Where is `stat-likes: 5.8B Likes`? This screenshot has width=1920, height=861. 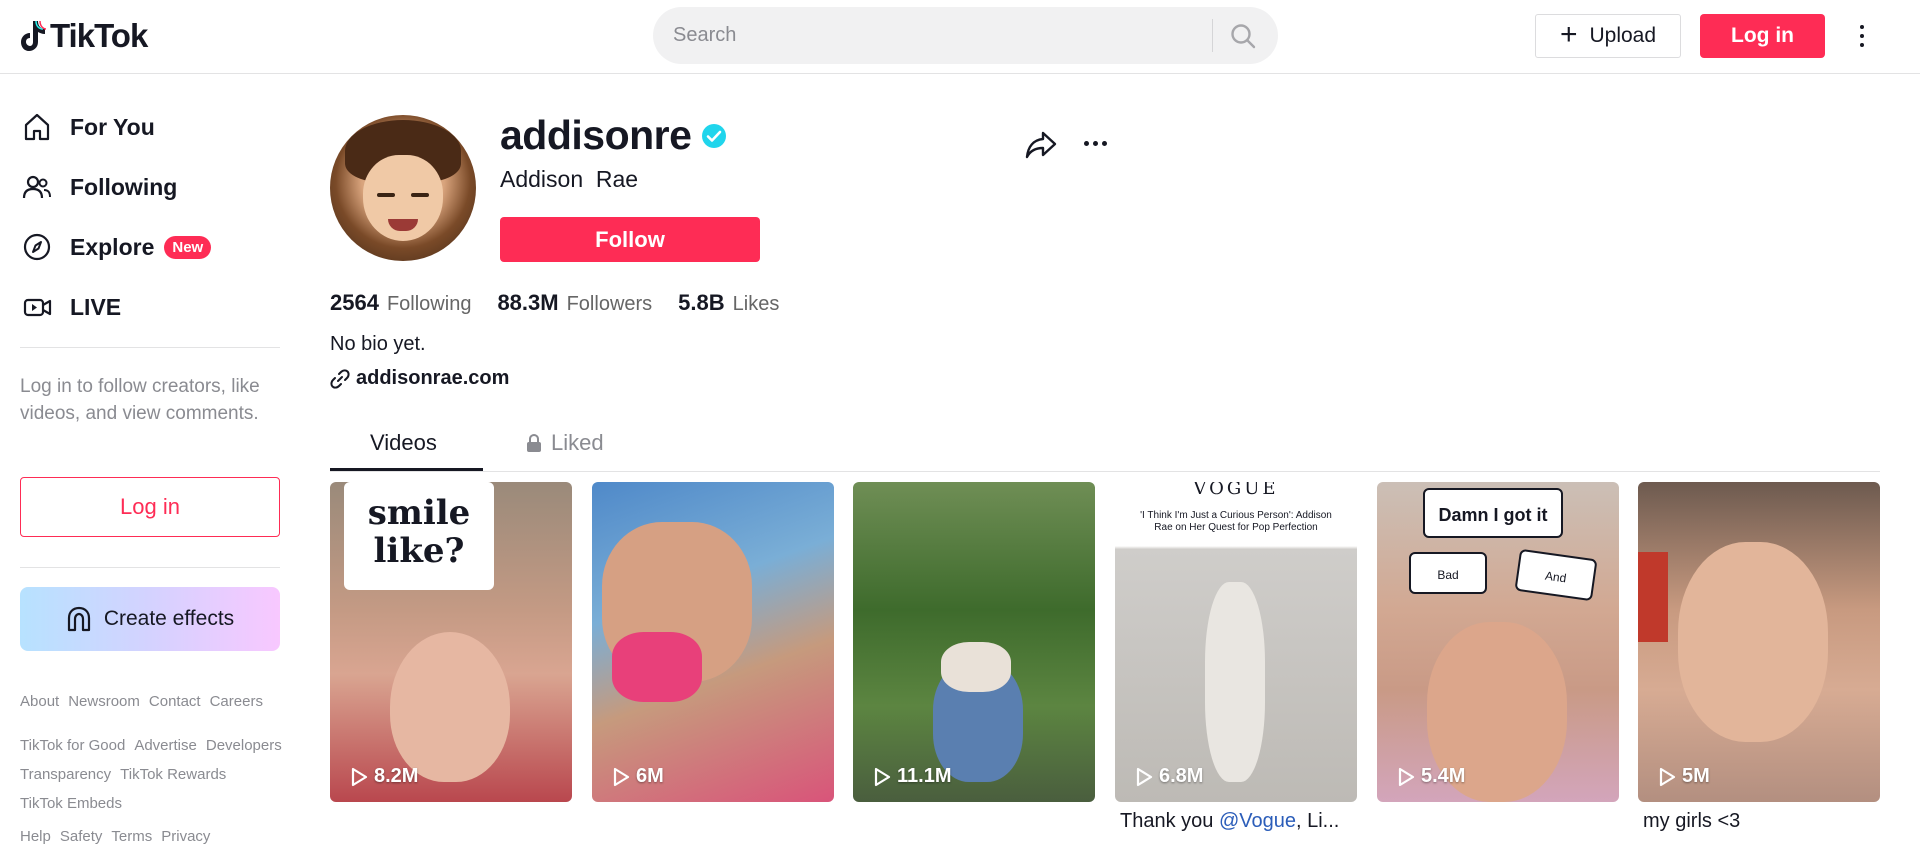
stat-likes: 5.8B Likes is located at coordinates (729, 302).